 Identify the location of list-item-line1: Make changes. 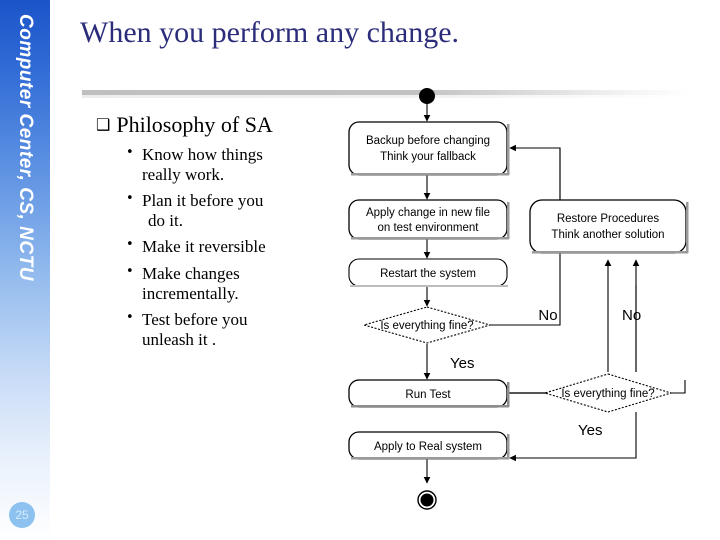
(191, 273).